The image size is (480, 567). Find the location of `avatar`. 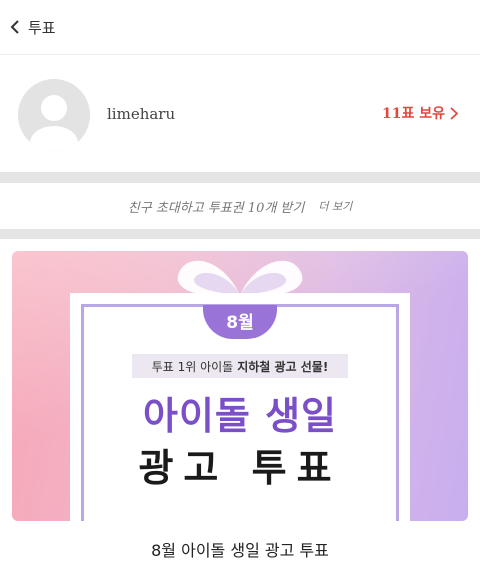

avatar is located at coordinates (54, 115).